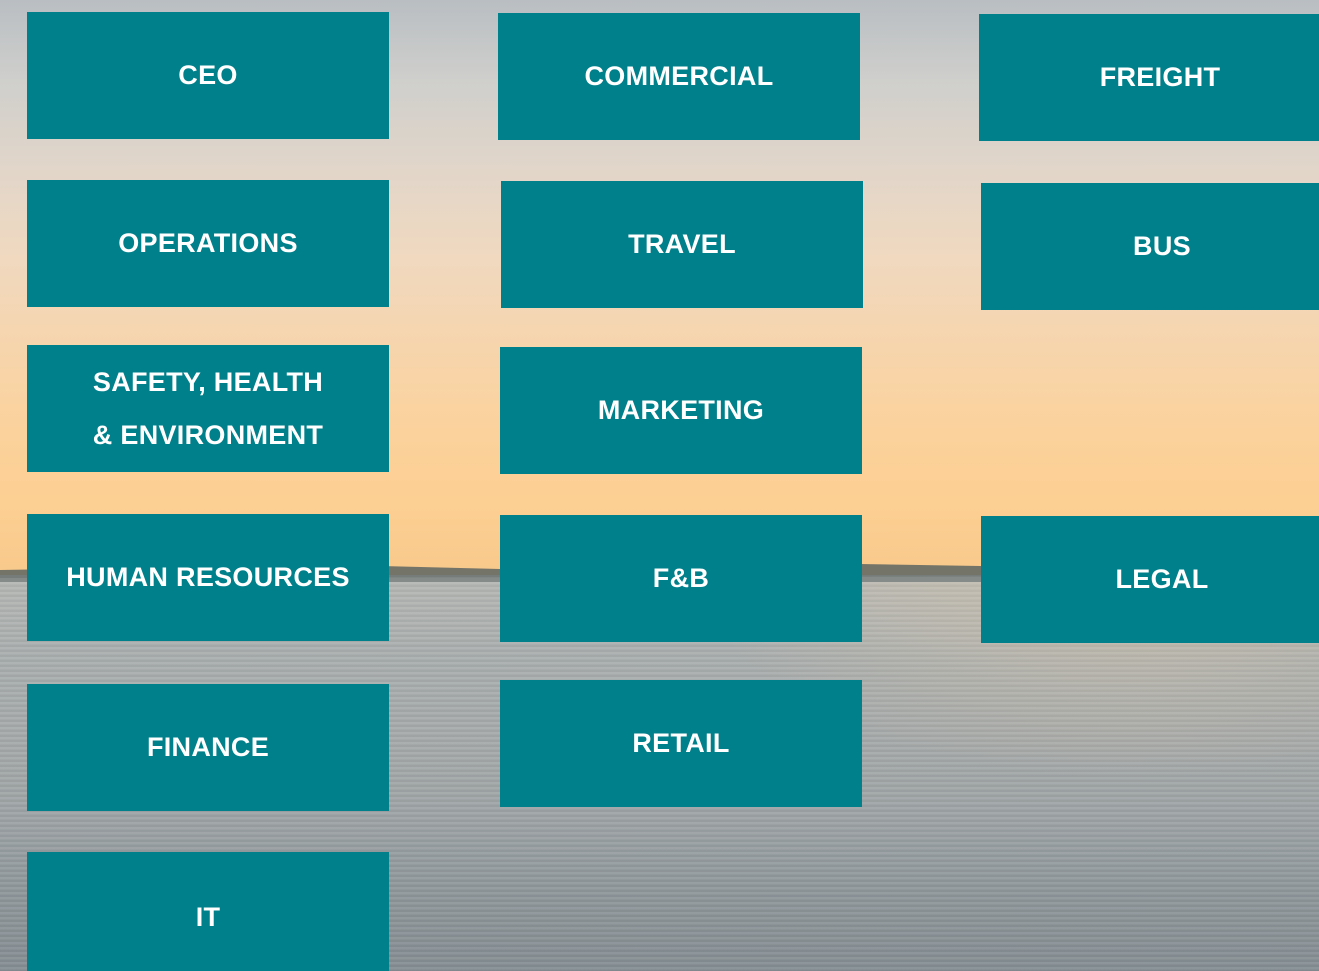  Describe the element at coordinates (208, 917) in the screenshot. I see `tile-label: IT` at that location.